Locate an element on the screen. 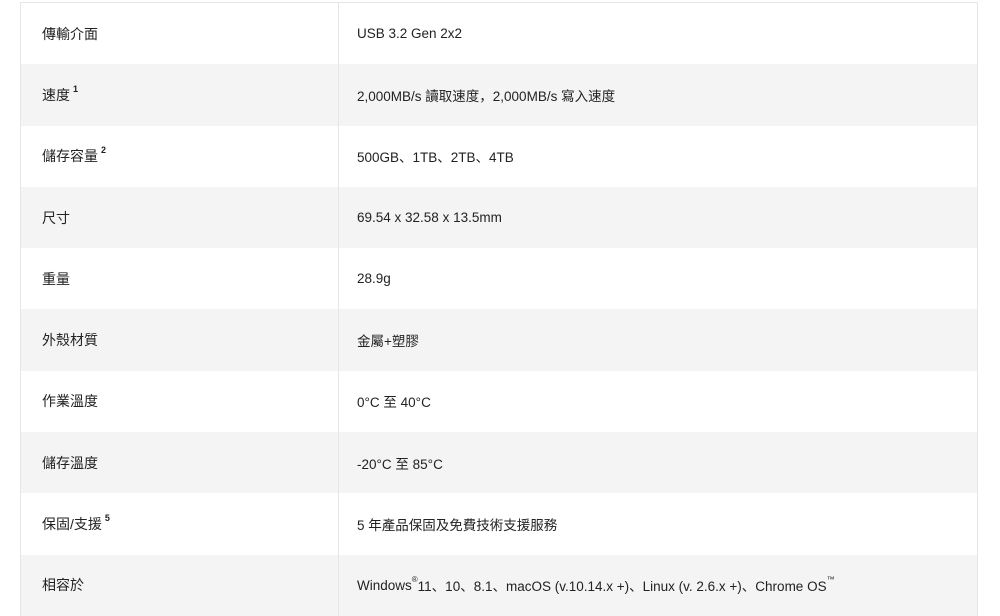 This screenshot has height=616, width=1000. spec-value: 500GB、1TB、2TB、4TB is located at coordinates (658, 156).